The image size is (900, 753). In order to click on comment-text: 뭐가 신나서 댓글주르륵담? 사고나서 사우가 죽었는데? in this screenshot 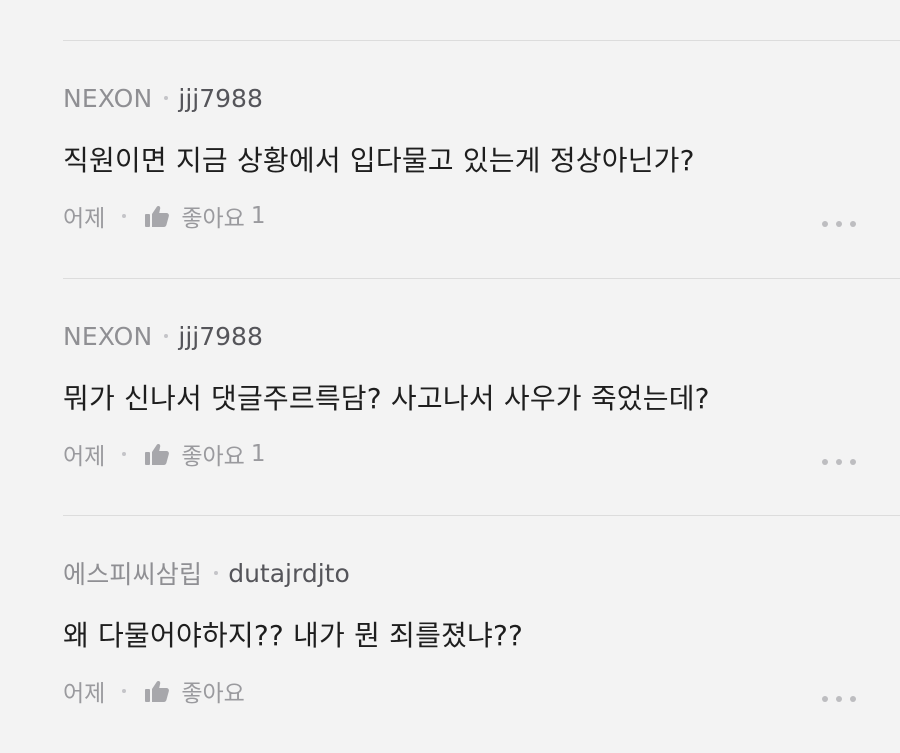, I will do `click(386, 398)`.